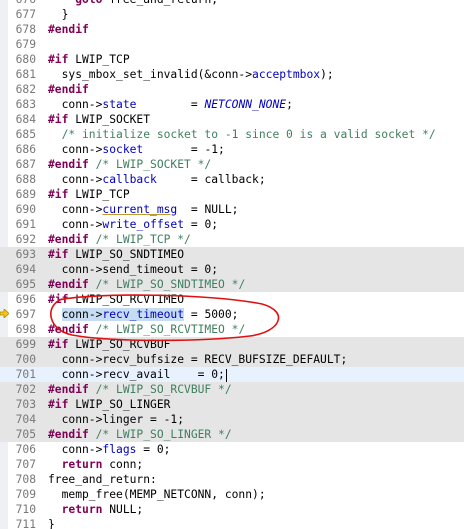  I want to click on code-text: conn->send_timeout = 0;, so click(256, 269).